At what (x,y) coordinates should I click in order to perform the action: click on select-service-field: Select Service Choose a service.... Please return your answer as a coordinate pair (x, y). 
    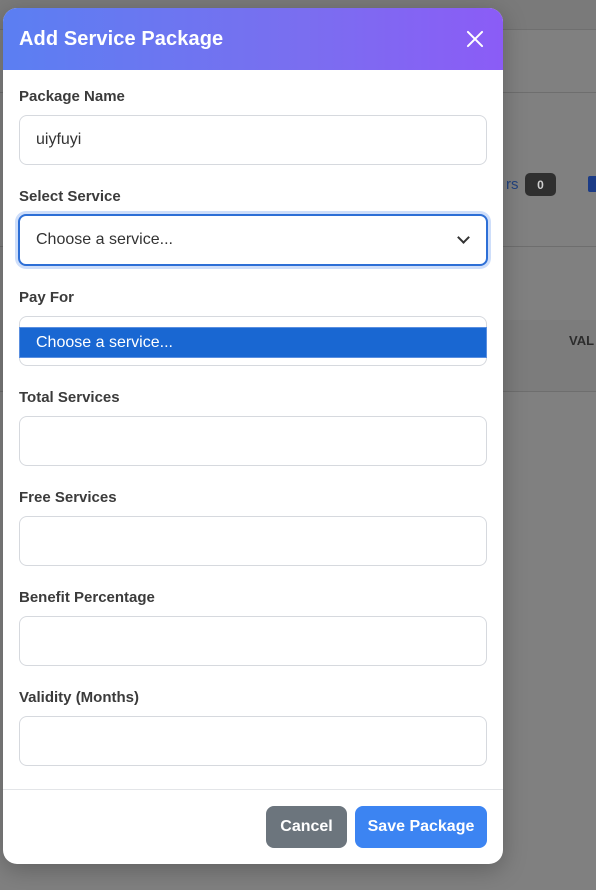
    Looking at the image, I should click on (253, 227).